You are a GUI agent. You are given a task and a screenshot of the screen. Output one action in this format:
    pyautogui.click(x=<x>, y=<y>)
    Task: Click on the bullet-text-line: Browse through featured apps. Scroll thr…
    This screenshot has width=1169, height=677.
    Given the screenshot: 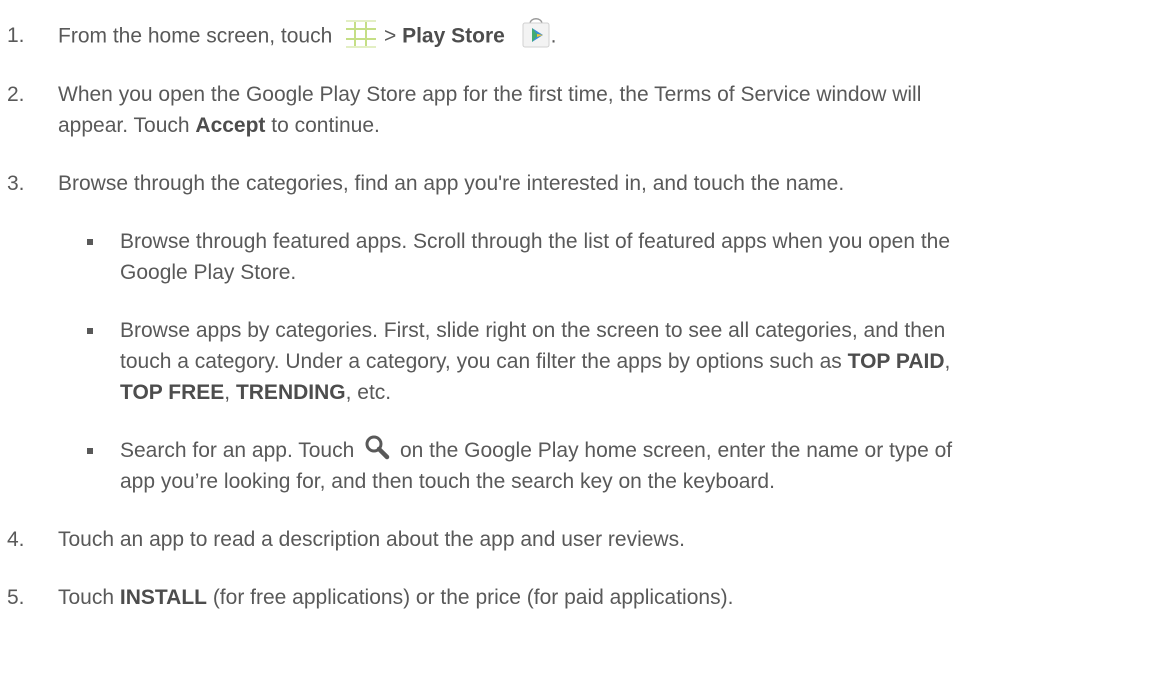 What is the action you would take?
    pyautogui.click(x=535, y=241)
    